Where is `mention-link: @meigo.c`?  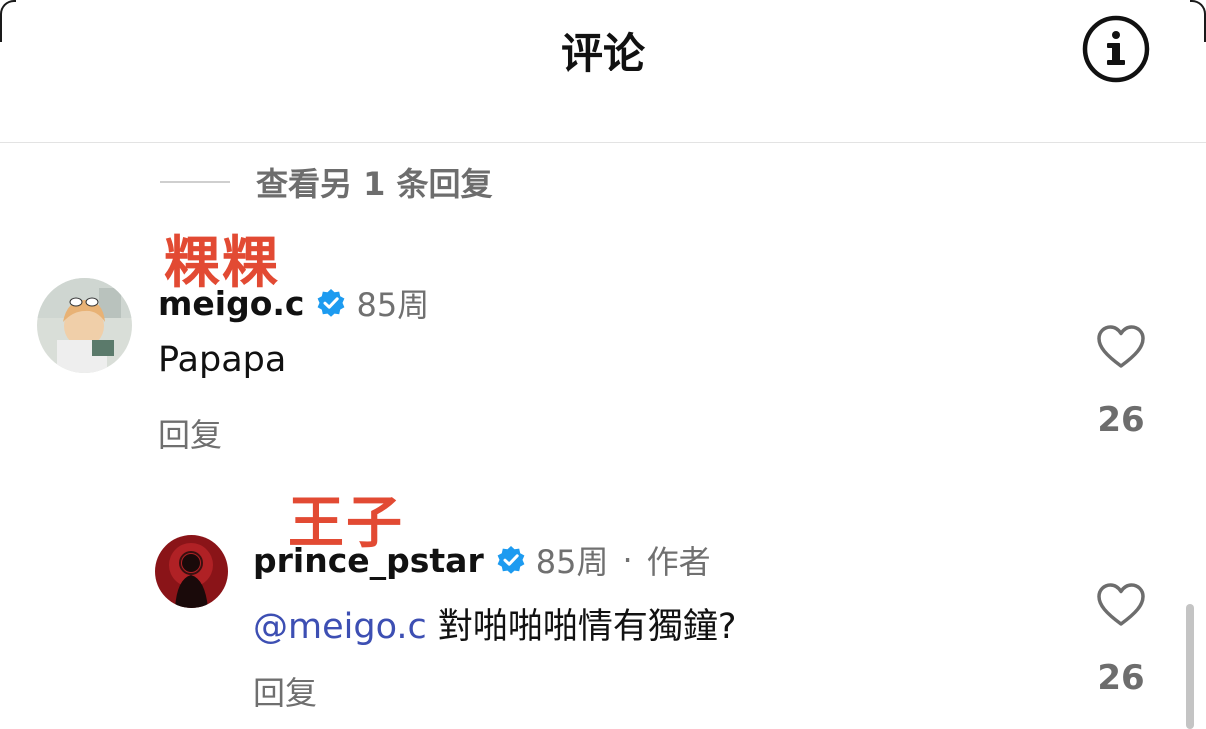 mention-link: @meigo.c is located at coordinates (340, 627).